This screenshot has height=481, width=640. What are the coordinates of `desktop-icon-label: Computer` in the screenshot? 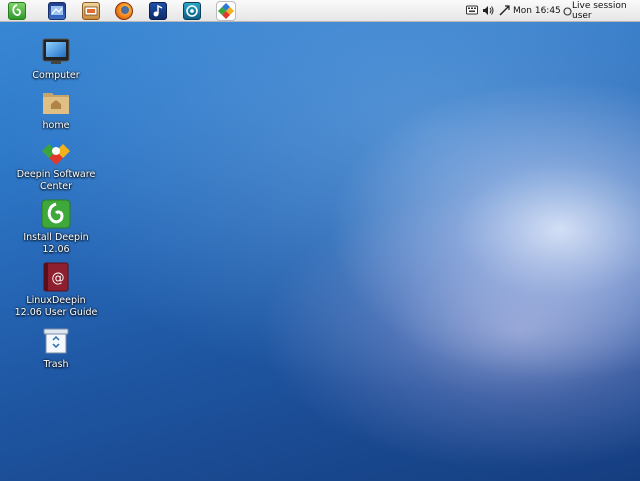 It's located at (56, 75).